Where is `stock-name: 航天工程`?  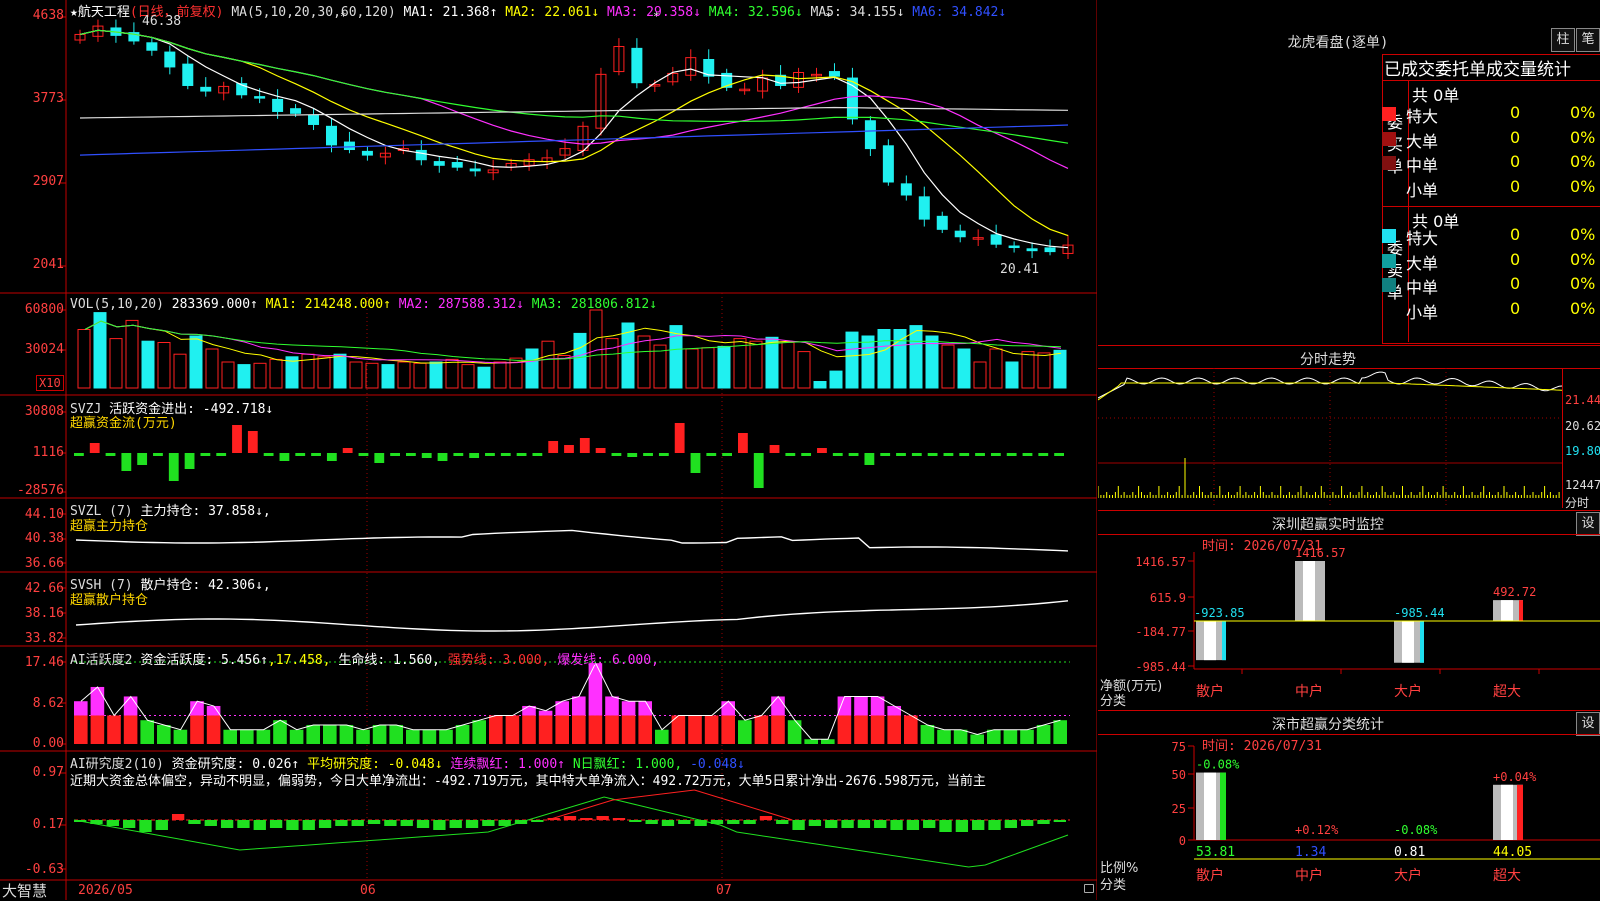
stock-name: 航天工程 is located at coordinates (104, 12).